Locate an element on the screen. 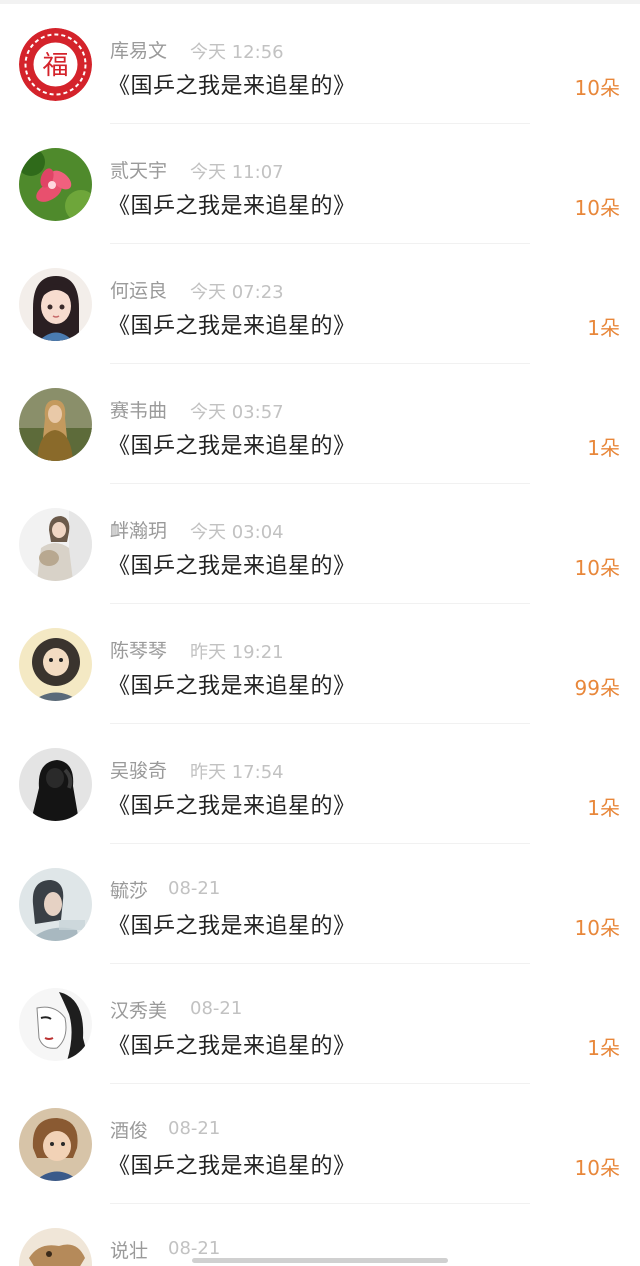 The image size is (640, 1266). sender-name: 汉秀美 is located at coordinates (139, 1011).